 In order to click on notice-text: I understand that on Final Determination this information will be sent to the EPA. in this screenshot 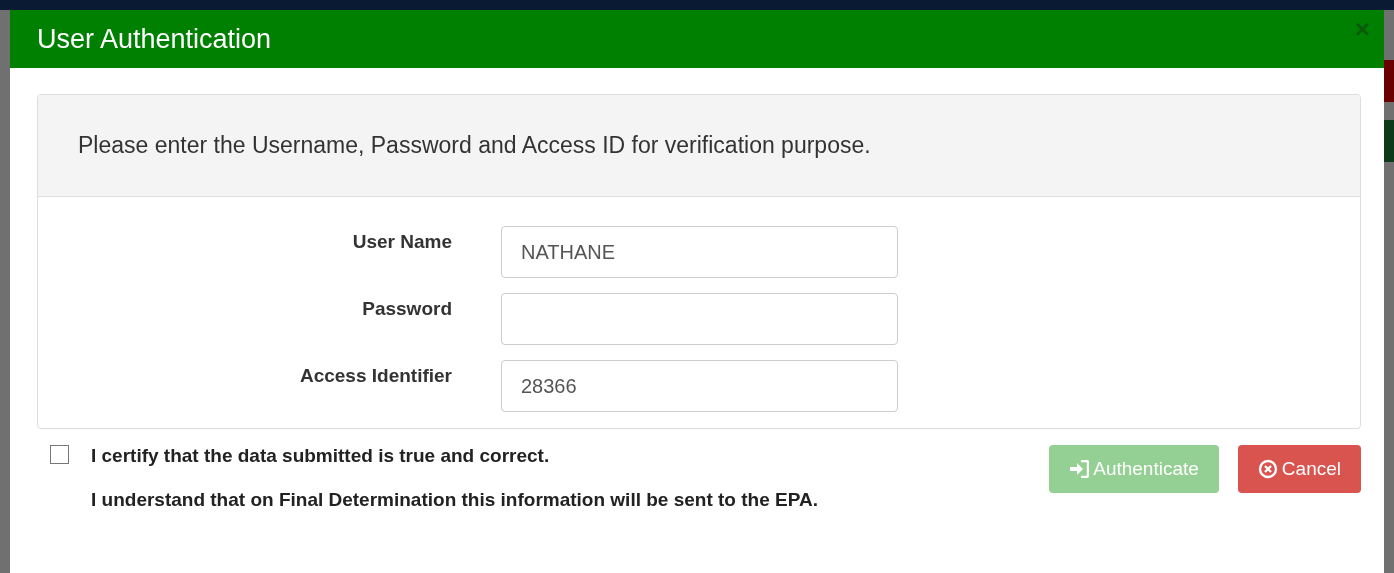, I will do `click(454, 500)`.